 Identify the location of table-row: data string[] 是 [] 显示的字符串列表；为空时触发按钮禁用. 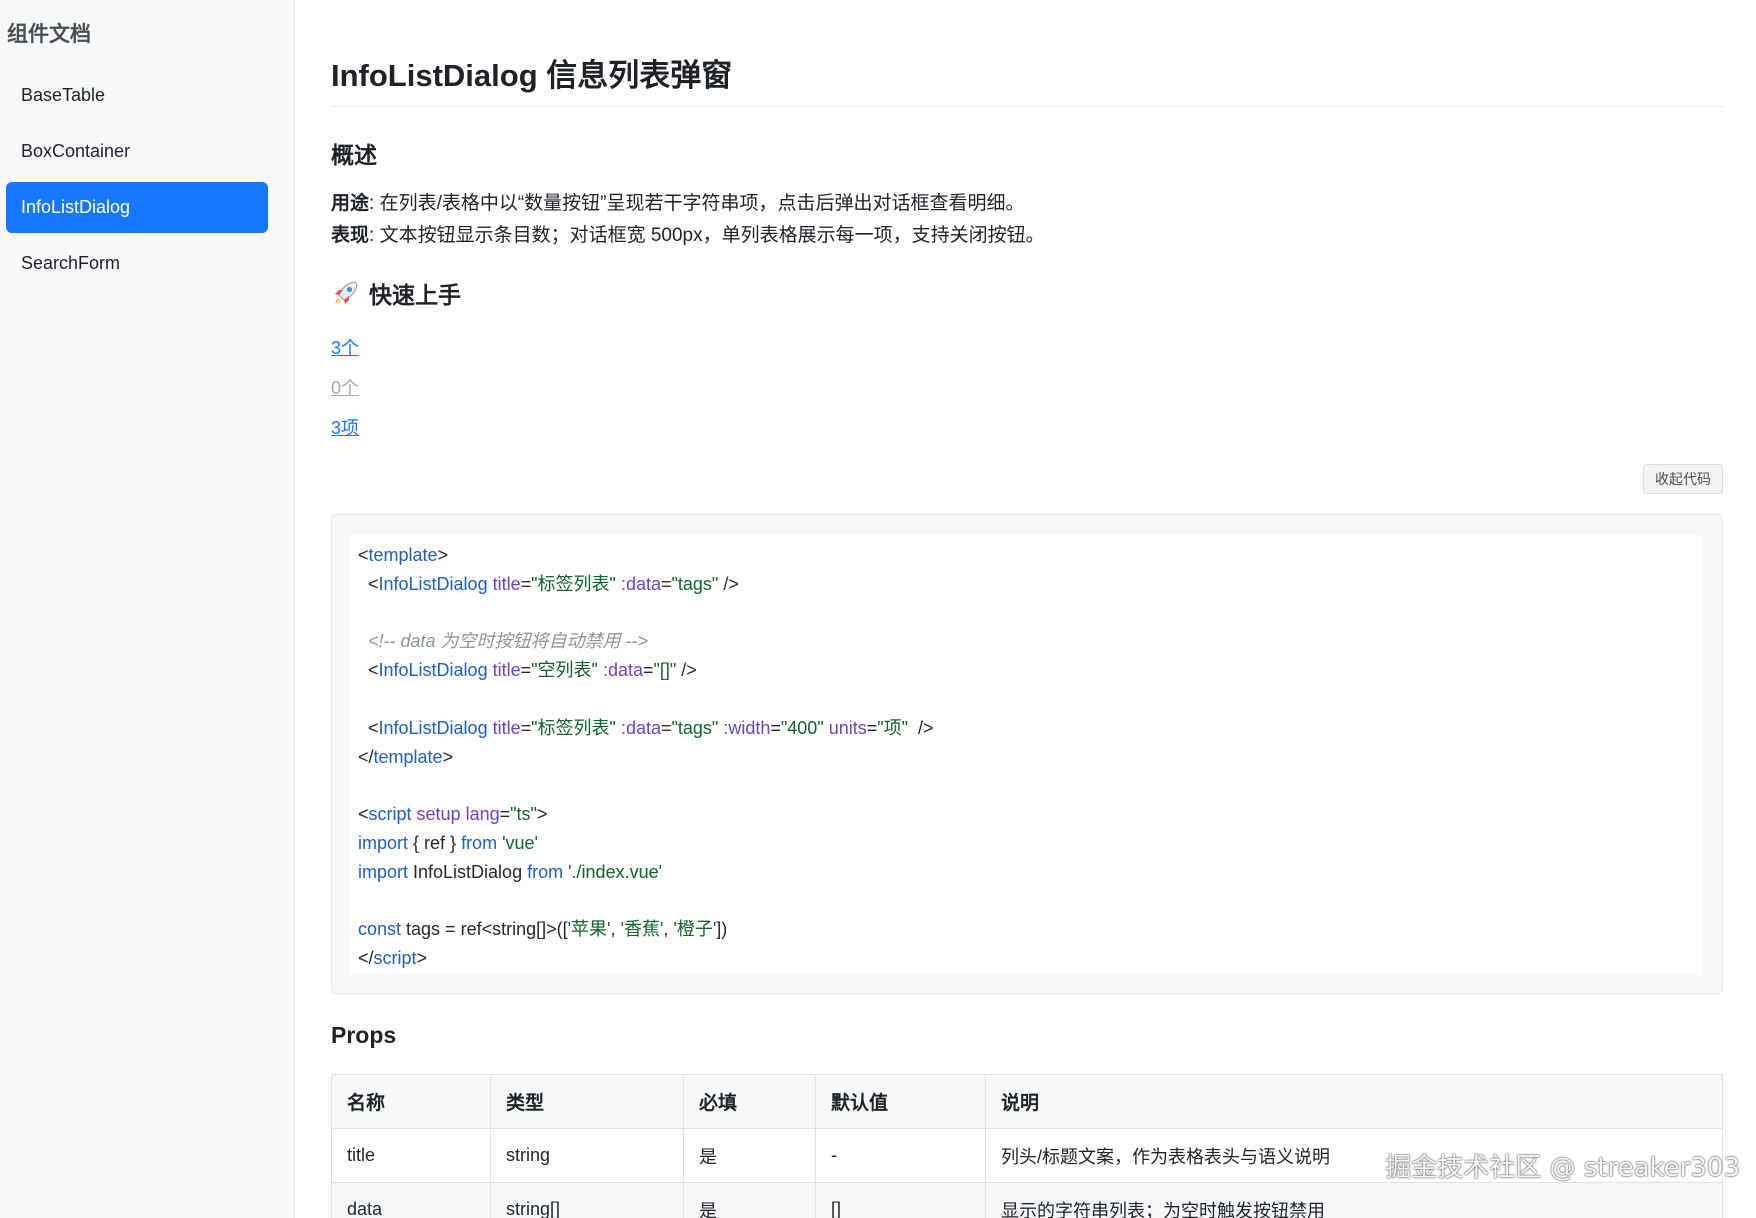
(1027, 1200).